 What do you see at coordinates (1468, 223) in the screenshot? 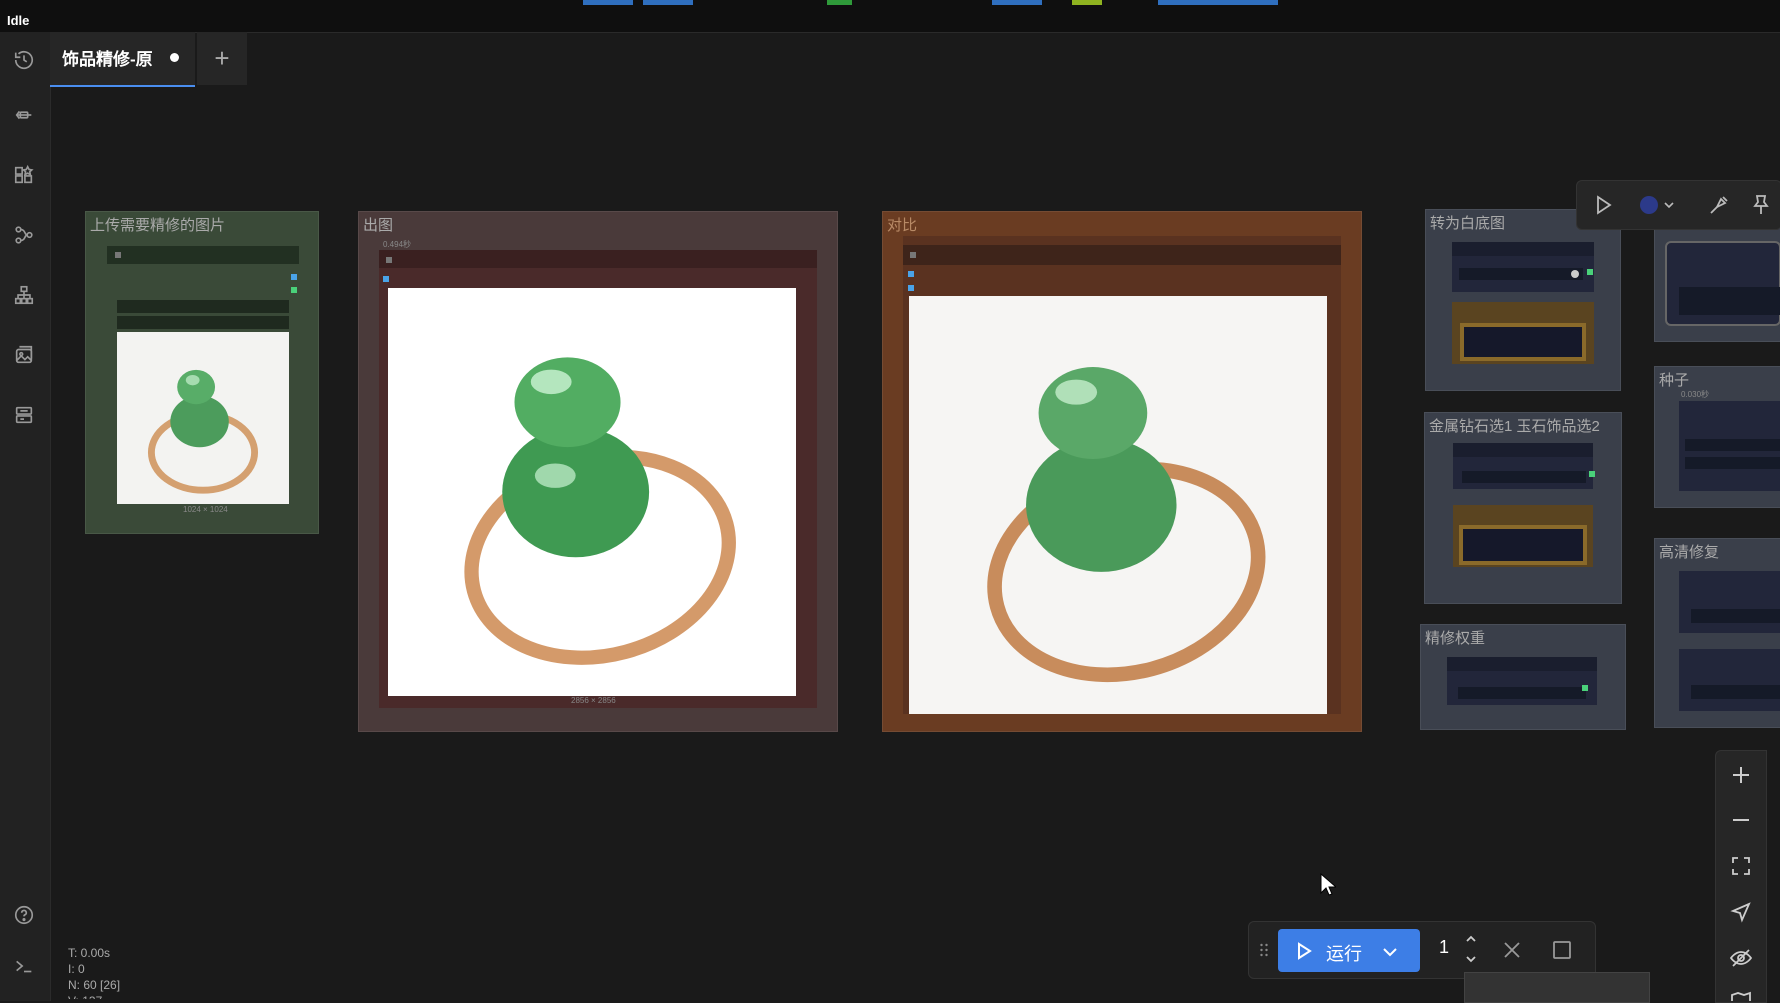
I see `group-title: 转为白底图` at bounding box center [1468, 223].